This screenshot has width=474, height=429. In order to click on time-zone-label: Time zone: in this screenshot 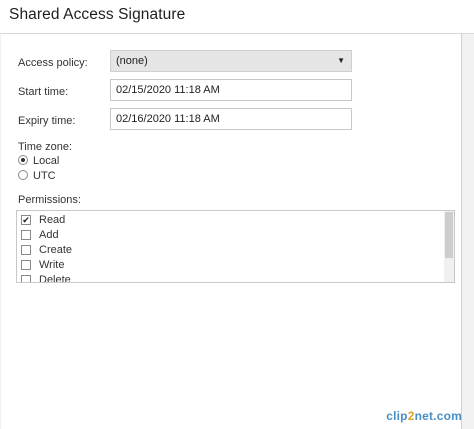, I will do `click(45, 147)`.